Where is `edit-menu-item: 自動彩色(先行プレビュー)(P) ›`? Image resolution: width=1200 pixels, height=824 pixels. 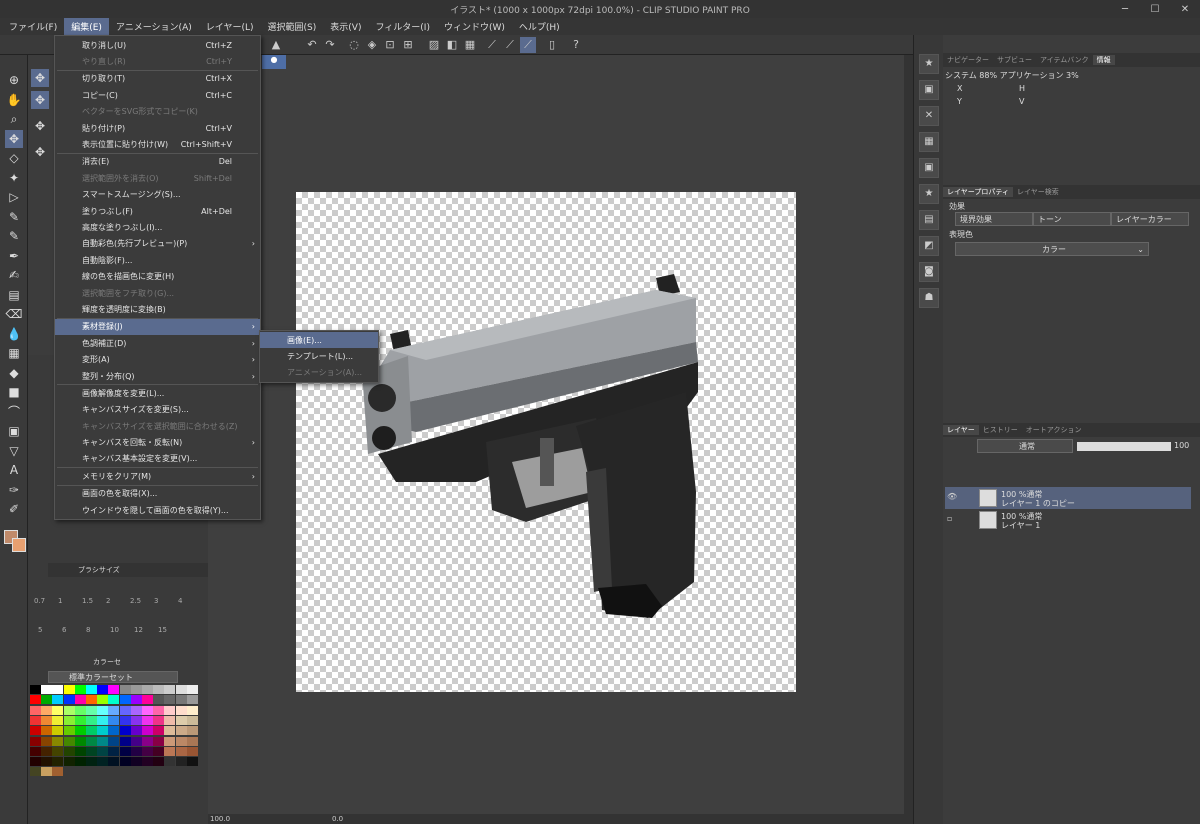
edit-menu-item: 自動彩色(先行プレビュー)(P) › is located at coordinates (157, 244).